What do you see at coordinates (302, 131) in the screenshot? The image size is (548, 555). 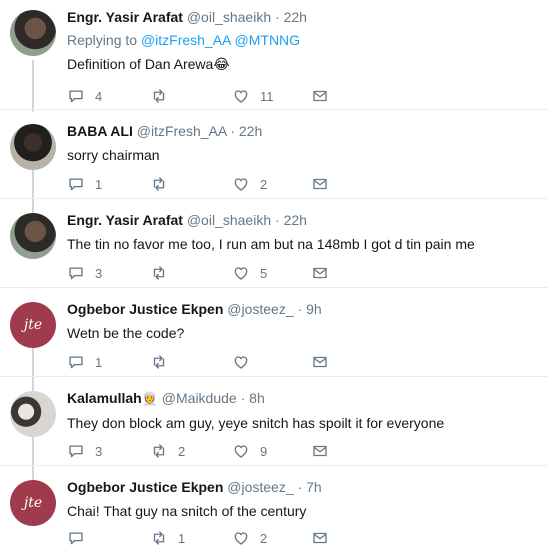 I see `tweet-header: BABA ALI @itzFresh_AA · 22h` at bounding box center [302, 131].